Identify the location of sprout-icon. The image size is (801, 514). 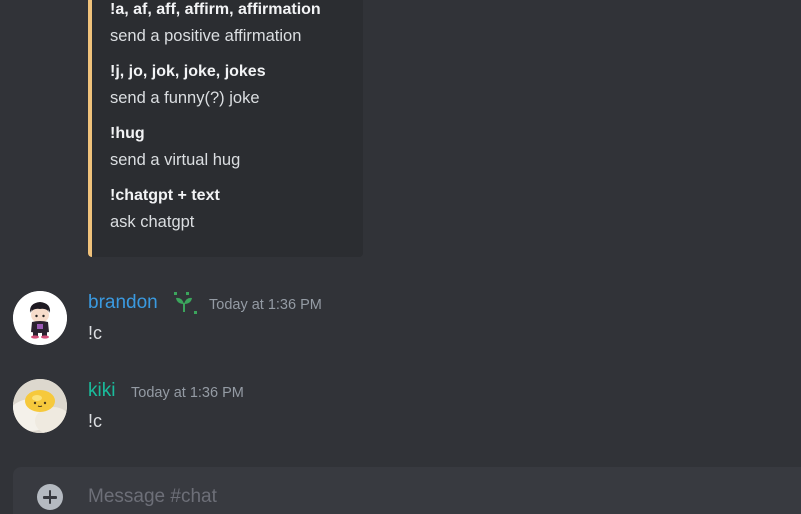
(184, 303).